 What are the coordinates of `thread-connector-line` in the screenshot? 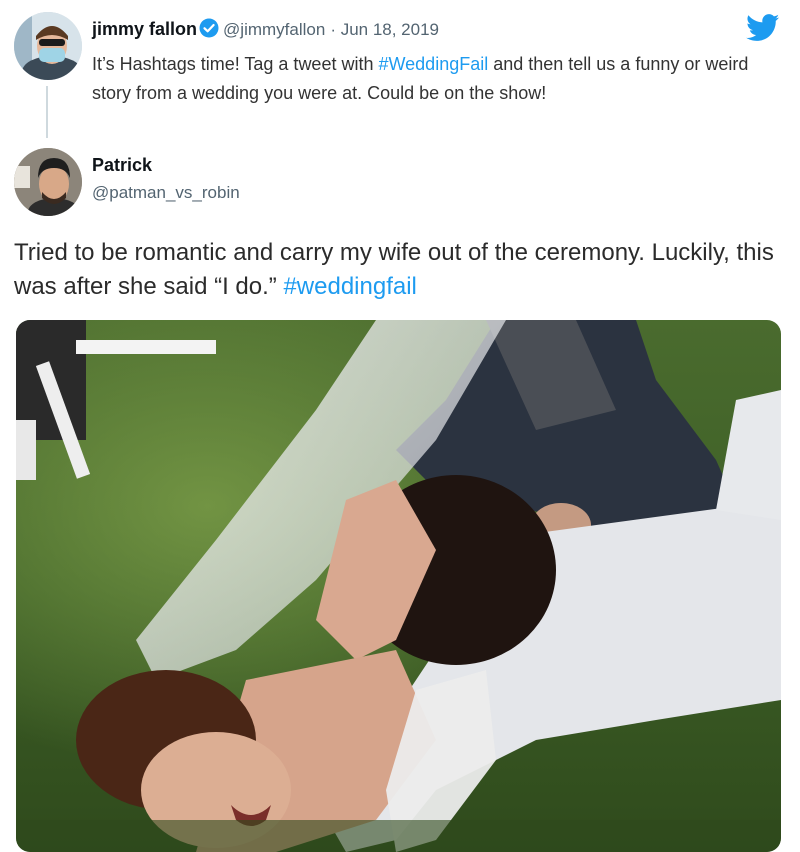 It's located at (47, 112).